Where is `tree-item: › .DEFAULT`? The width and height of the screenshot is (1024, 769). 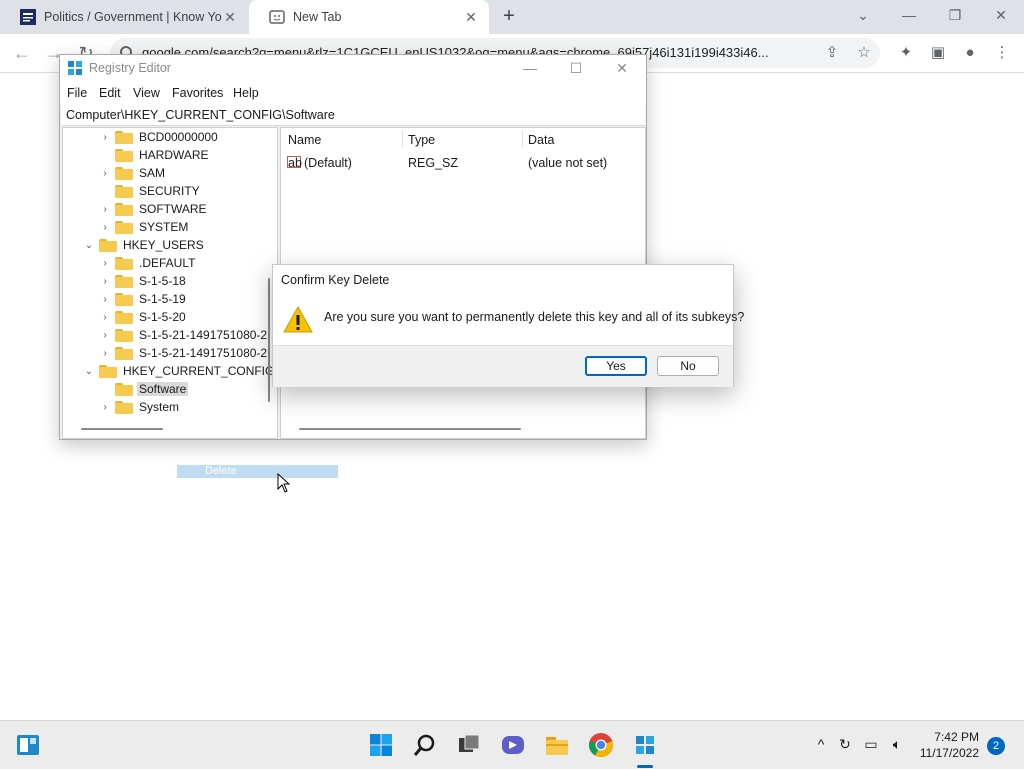
tree-item: › .DEFAULT is located at coordinates (148, 263).